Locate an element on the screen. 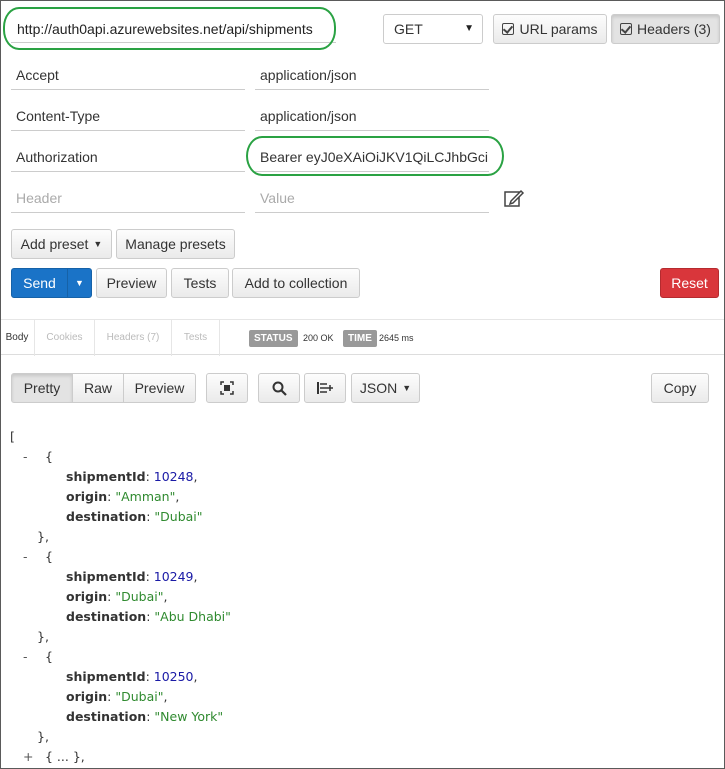  tab-cookies: Cookies is located at coordinates (65, 338).